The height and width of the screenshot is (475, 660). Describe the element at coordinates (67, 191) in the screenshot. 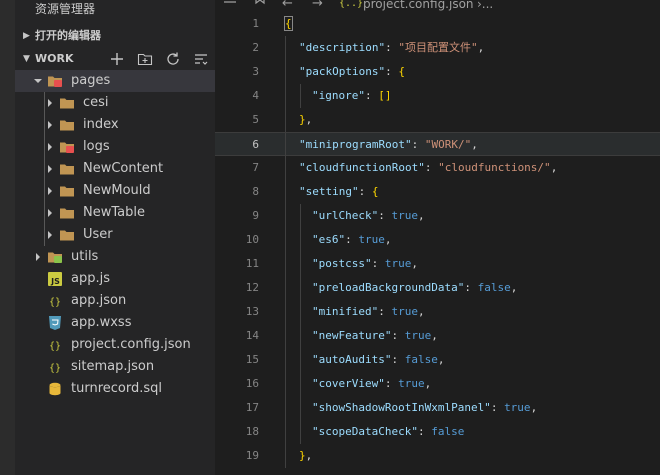

I see `folder-icon` at that location.